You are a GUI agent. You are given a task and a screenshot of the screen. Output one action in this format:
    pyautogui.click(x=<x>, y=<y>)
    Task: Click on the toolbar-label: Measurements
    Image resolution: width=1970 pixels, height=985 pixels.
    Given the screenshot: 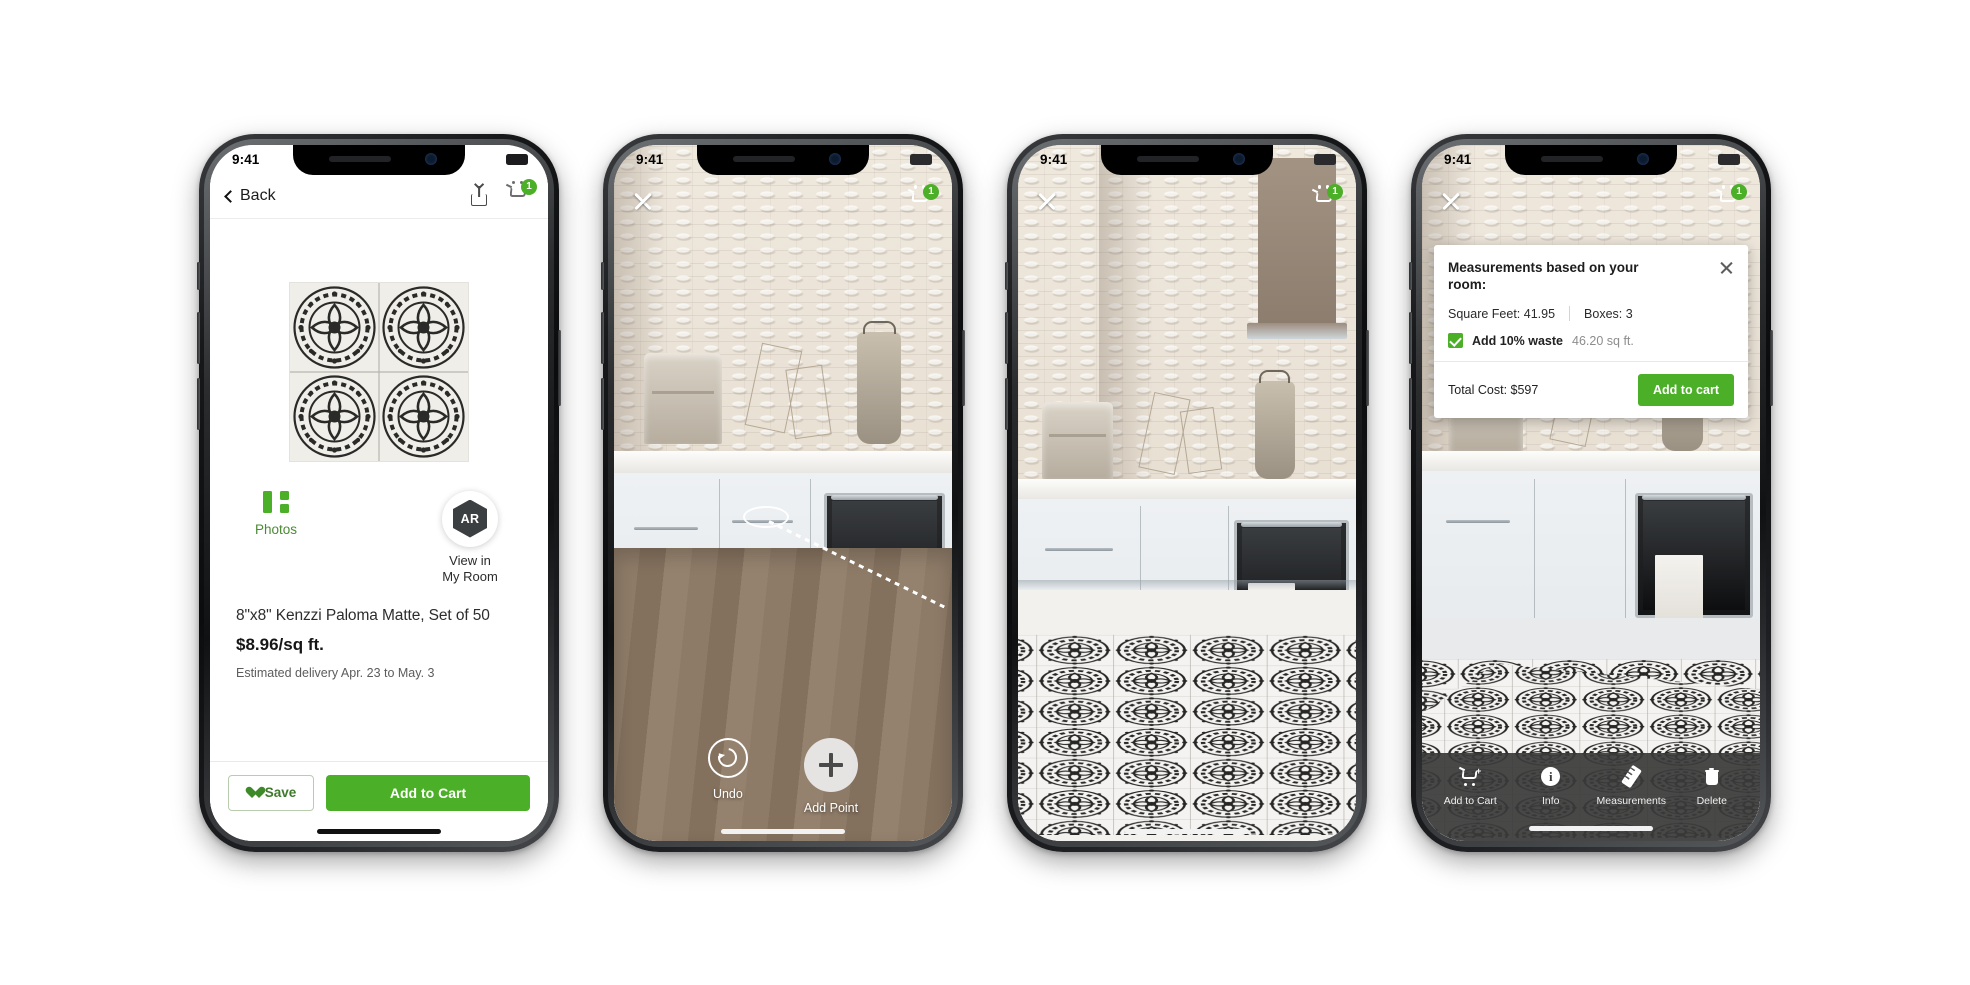 What is the action you would take?
    pyautogui.click(x=1631, y=800)
    